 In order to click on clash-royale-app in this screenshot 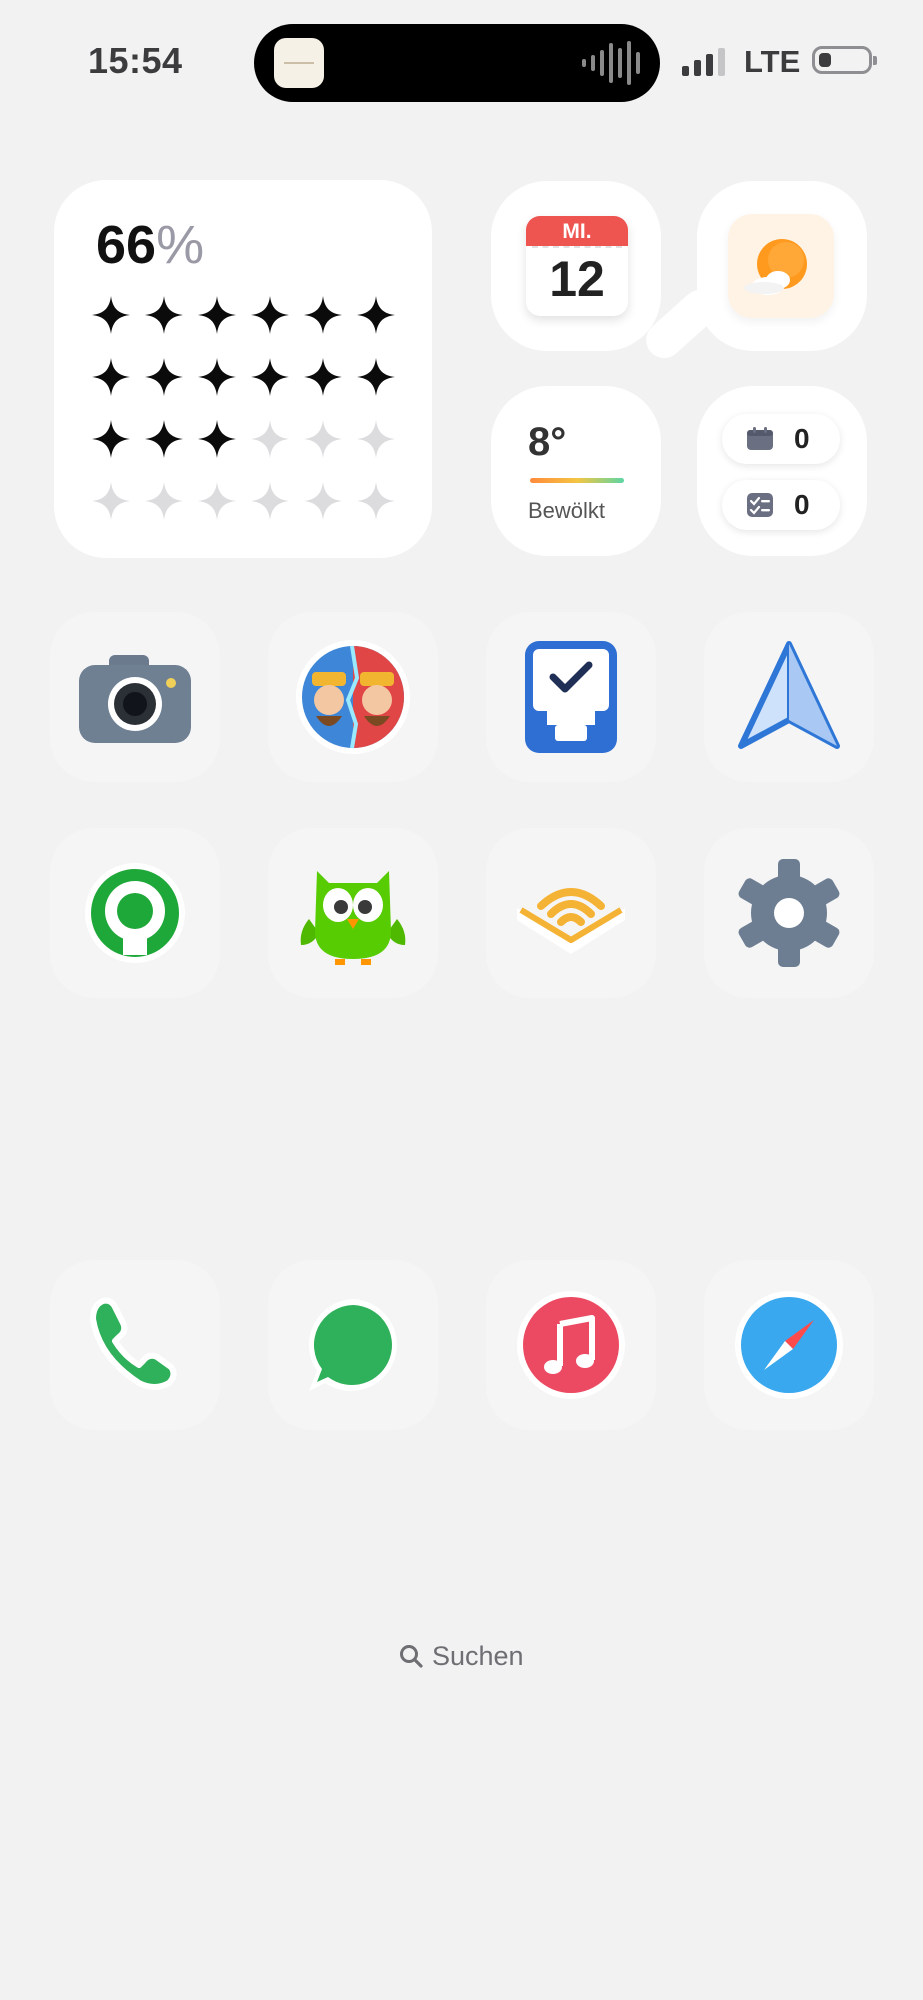, I will do `click(353, 697)`.